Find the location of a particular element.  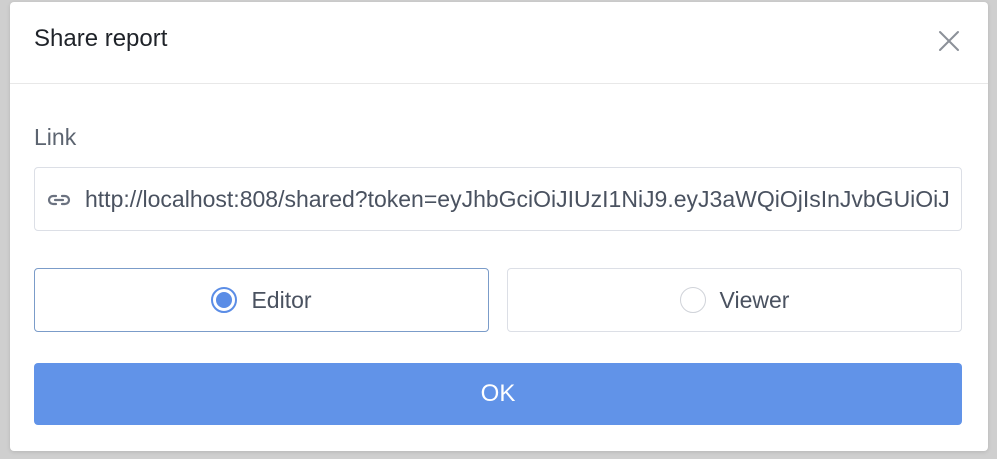

close-icon is located at coordinates (949, 41).